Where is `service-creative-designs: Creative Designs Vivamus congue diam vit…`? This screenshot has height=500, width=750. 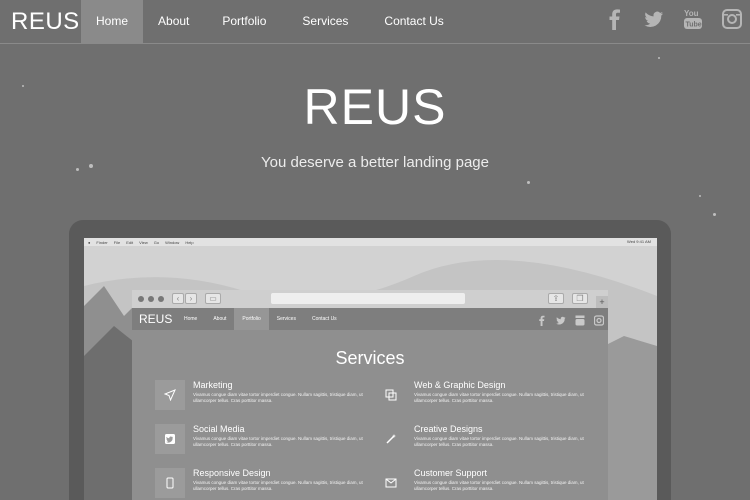
service-creative-designs: Creative Designs Vivamus congue diam vit… is located at coordinates (483, 441).